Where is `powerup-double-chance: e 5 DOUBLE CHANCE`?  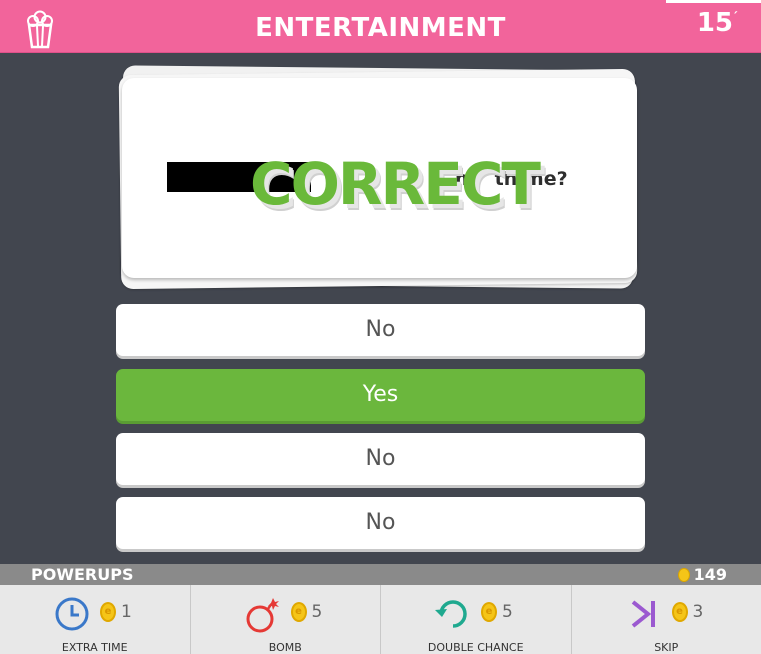 powerup-double-chance: e 5 DOUBLE CHANCE is located at coordinates (476, 619).